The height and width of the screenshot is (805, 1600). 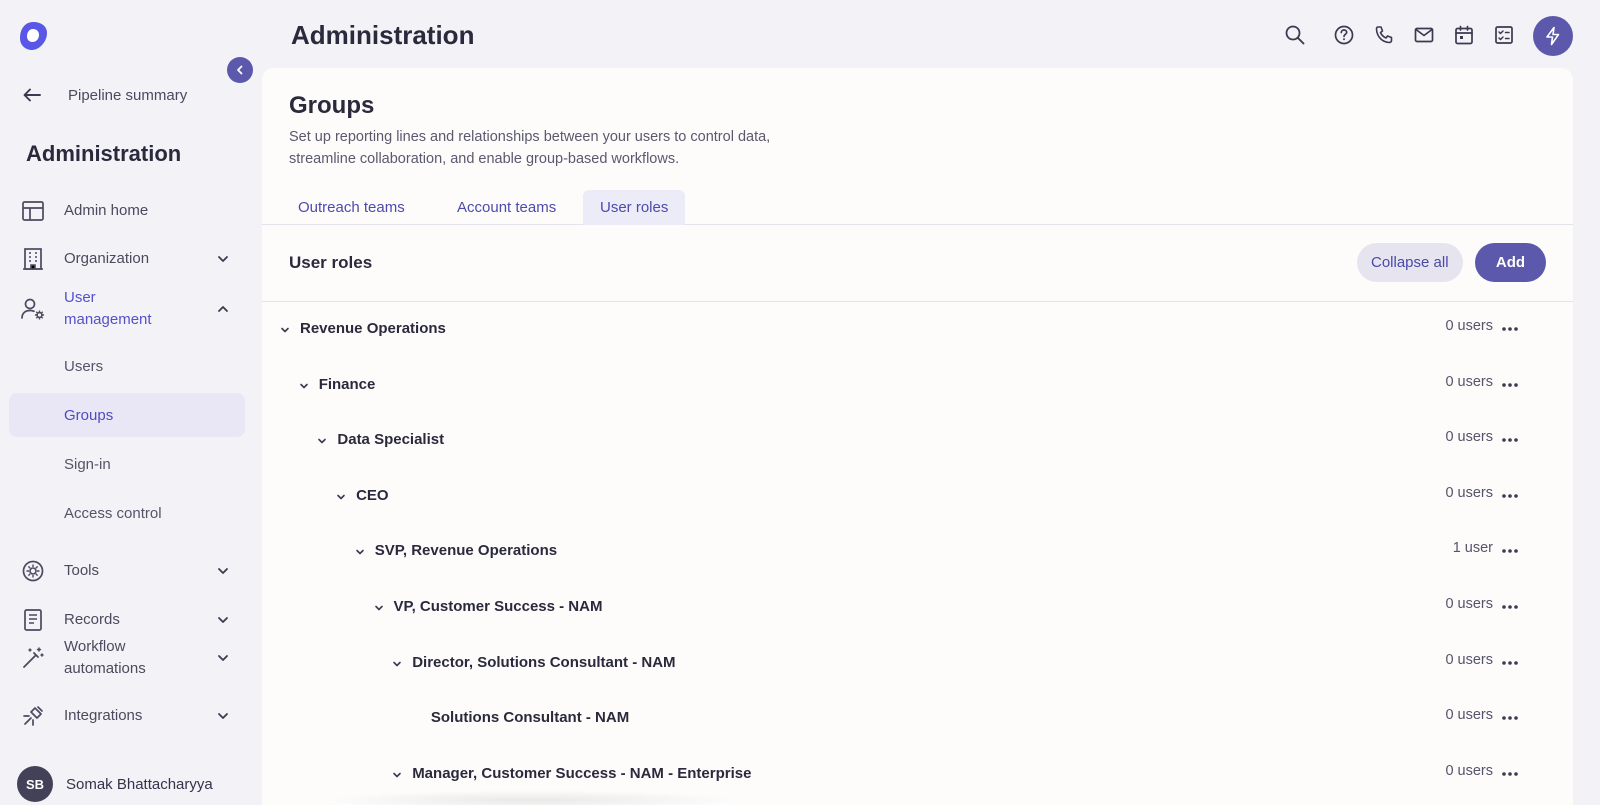 I want to click on arrow-left-icon, so click(x=32, y=95).